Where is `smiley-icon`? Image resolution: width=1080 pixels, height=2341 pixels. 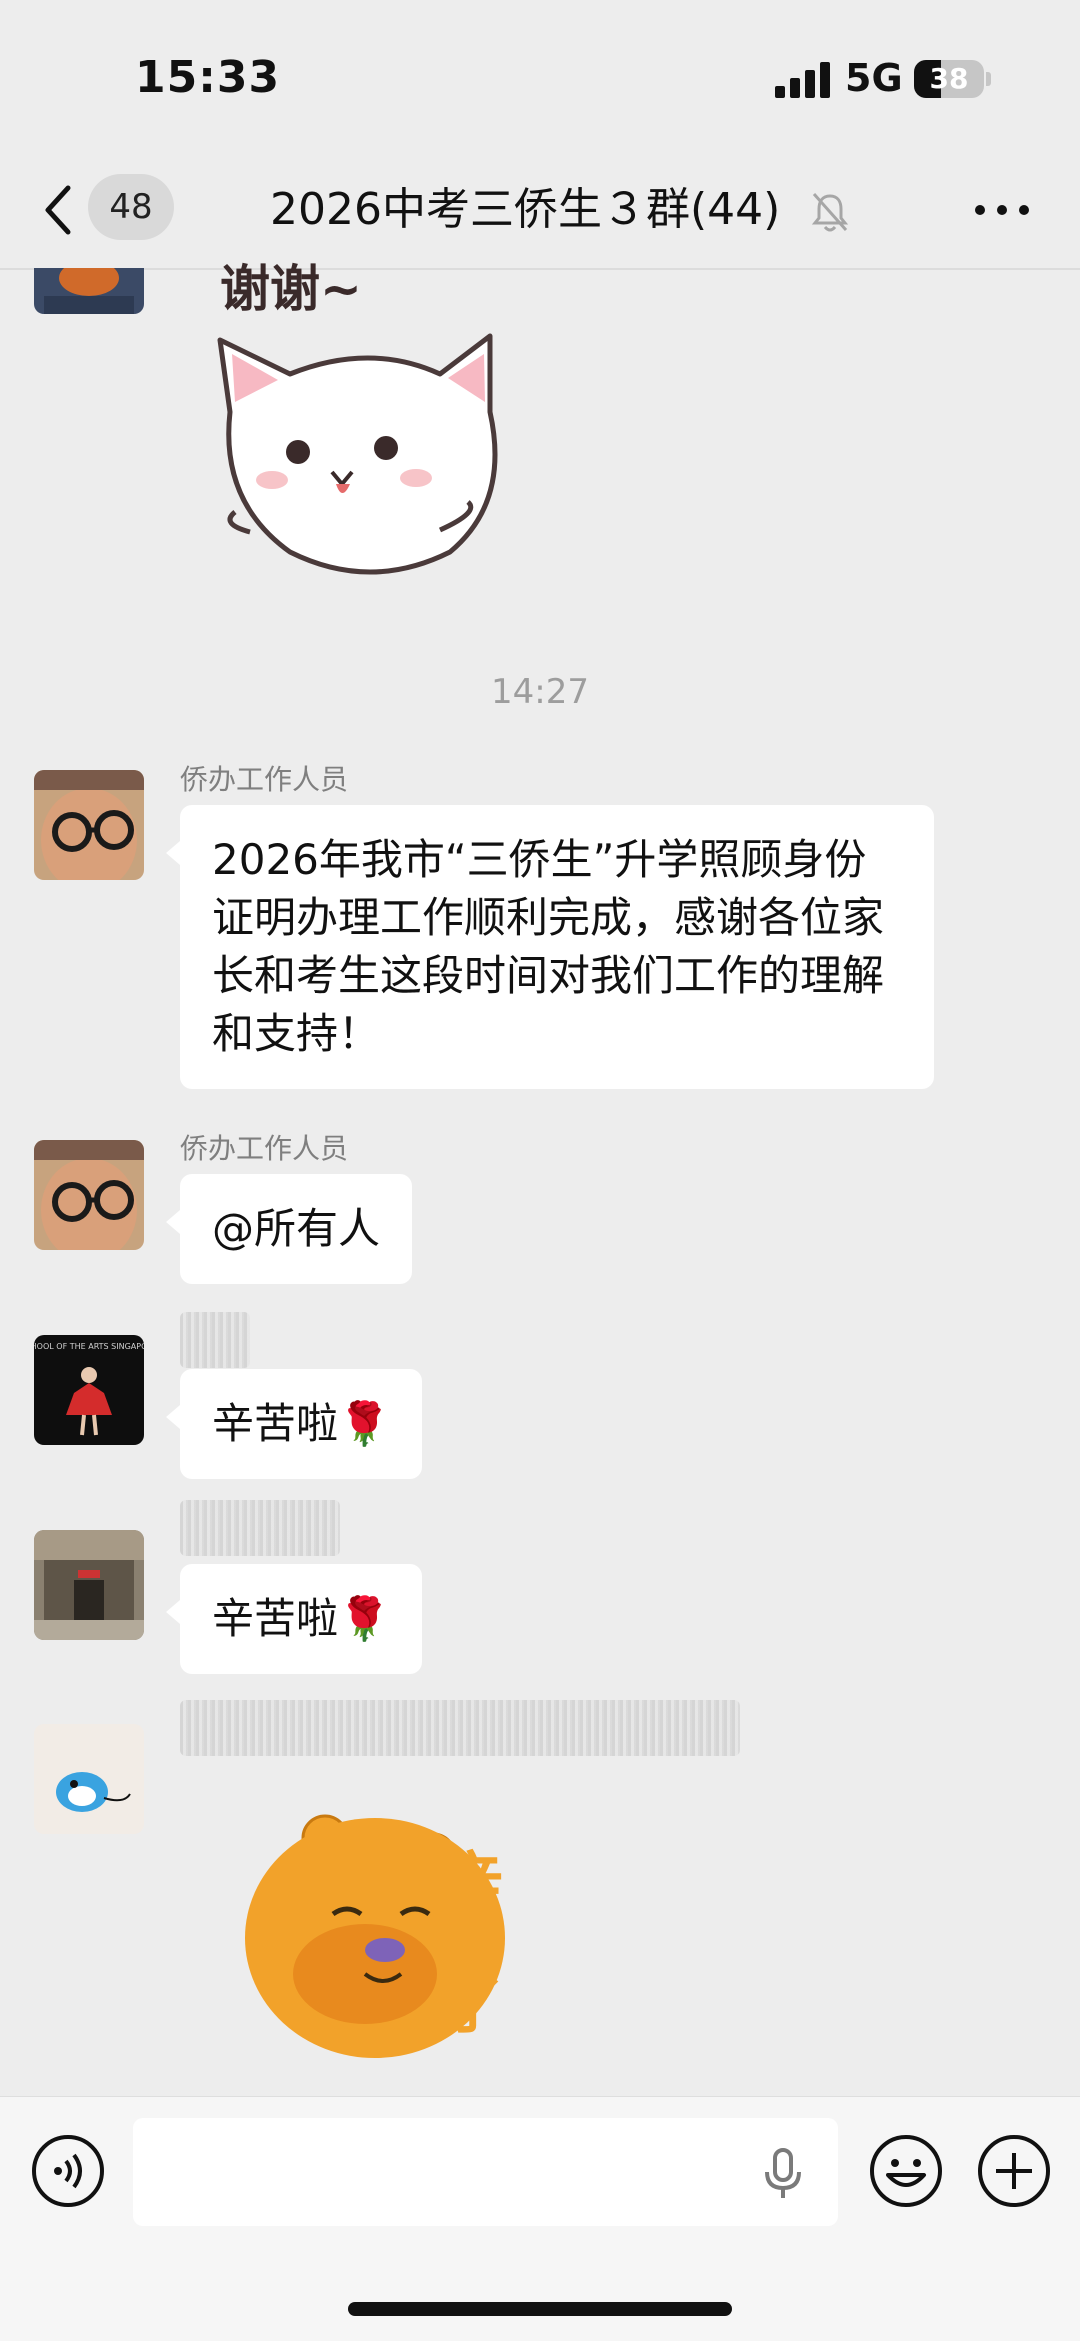
smiley-icon is located at coordinates (906, 2171).